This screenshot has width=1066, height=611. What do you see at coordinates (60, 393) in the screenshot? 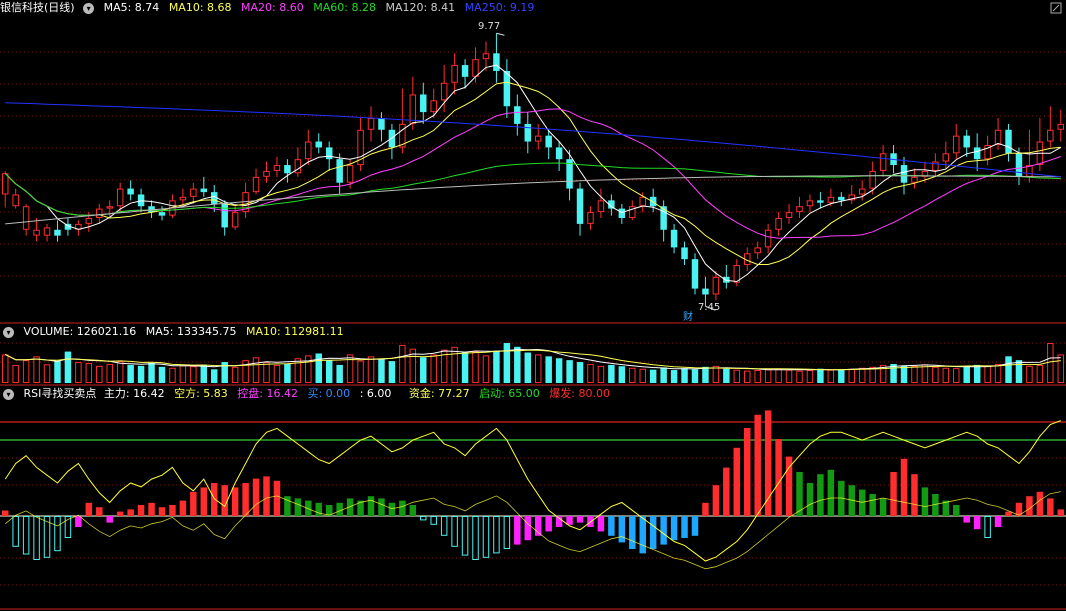
I see `rsi-title: RSI寻找买卖点` at bounding box center [60, 393].